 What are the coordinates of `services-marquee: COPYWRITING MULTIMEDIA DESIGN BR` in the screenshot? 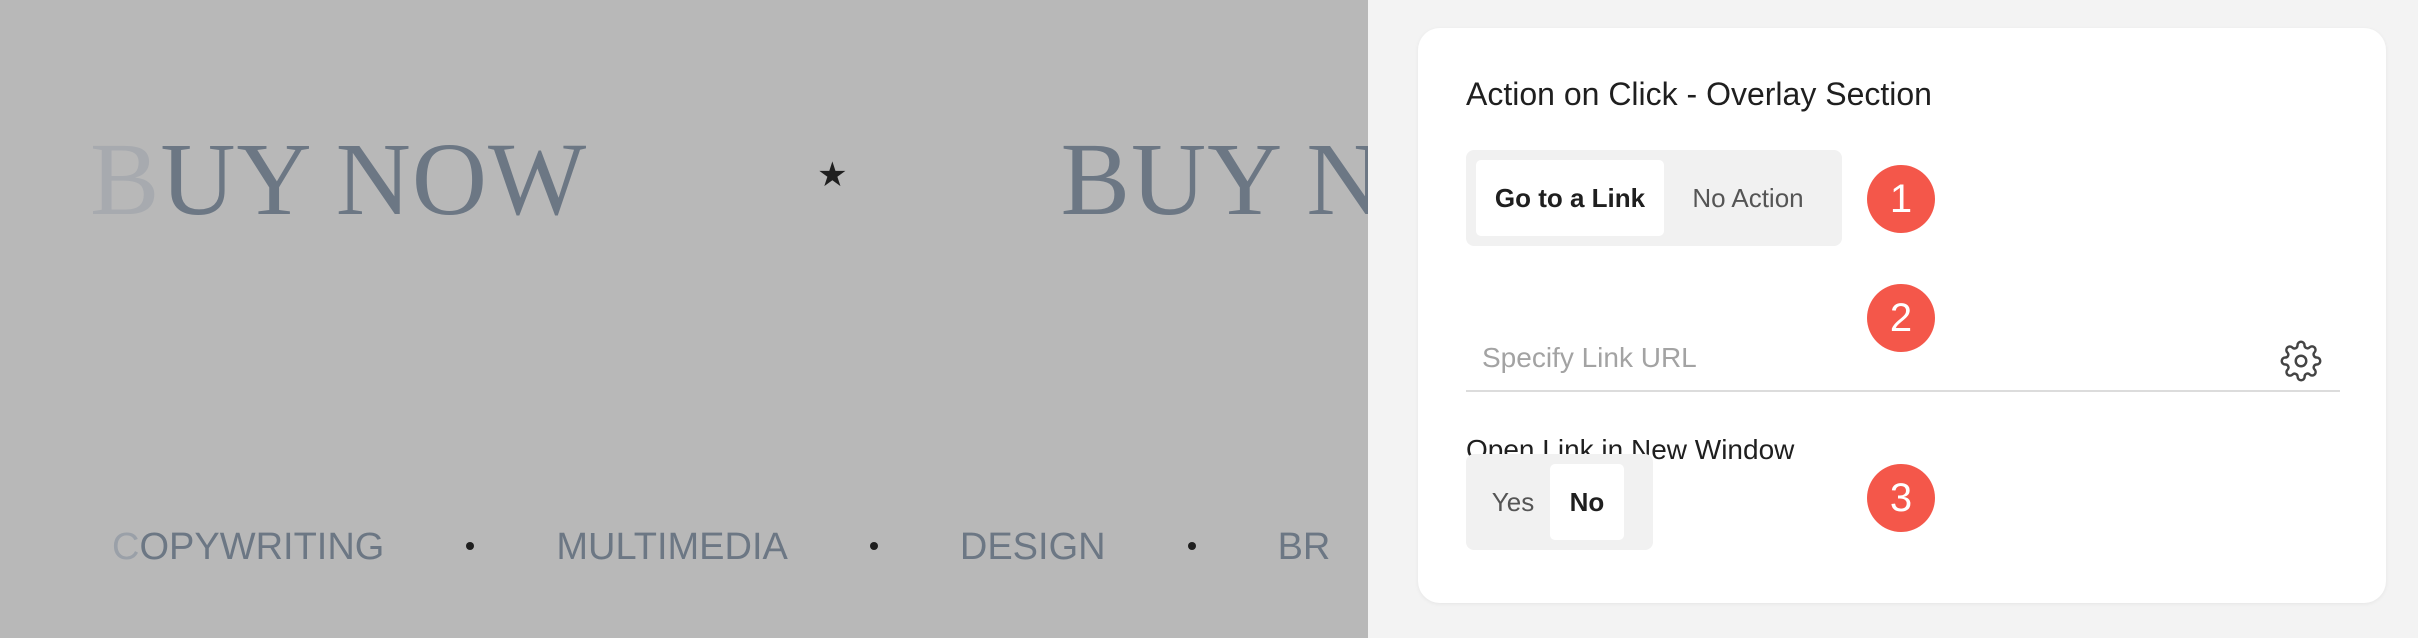 It's located at (721, 547).